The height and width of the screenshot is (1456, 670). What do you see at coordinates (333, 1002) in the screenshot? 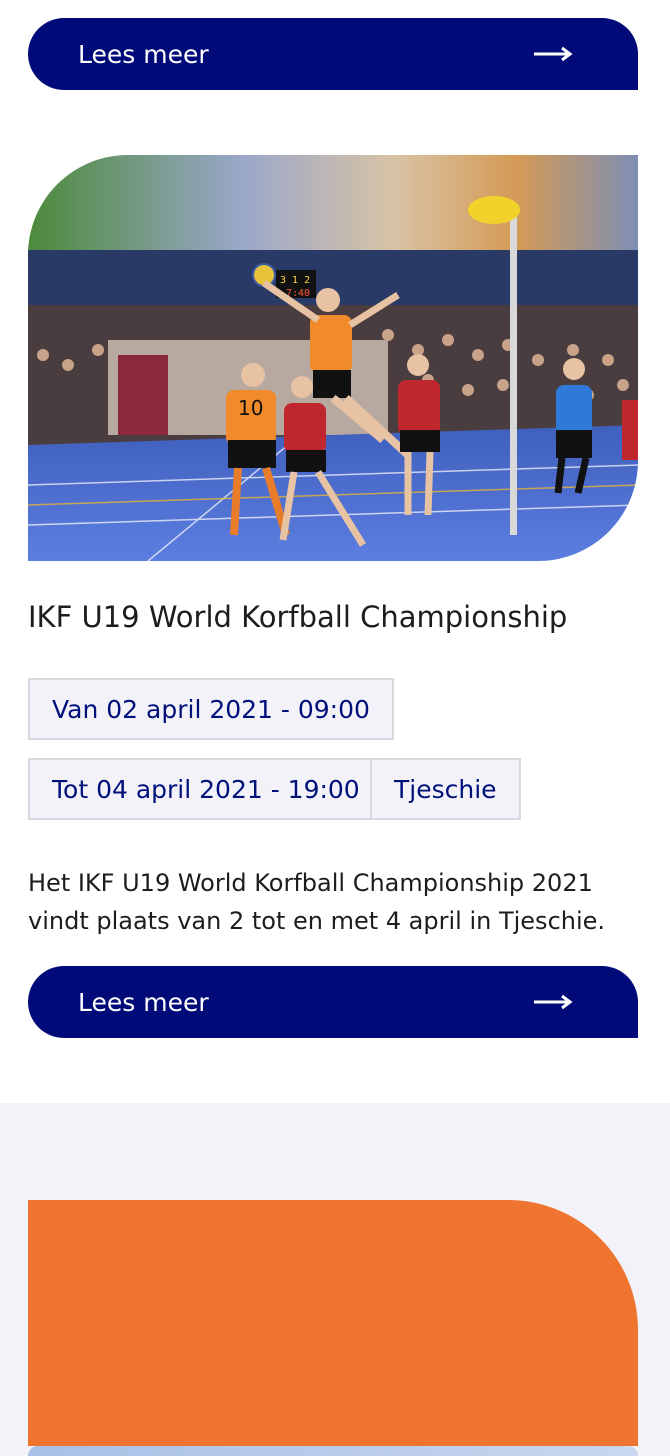
I see `read-more-button: Lees meer` at bounding box center [333, 1002].